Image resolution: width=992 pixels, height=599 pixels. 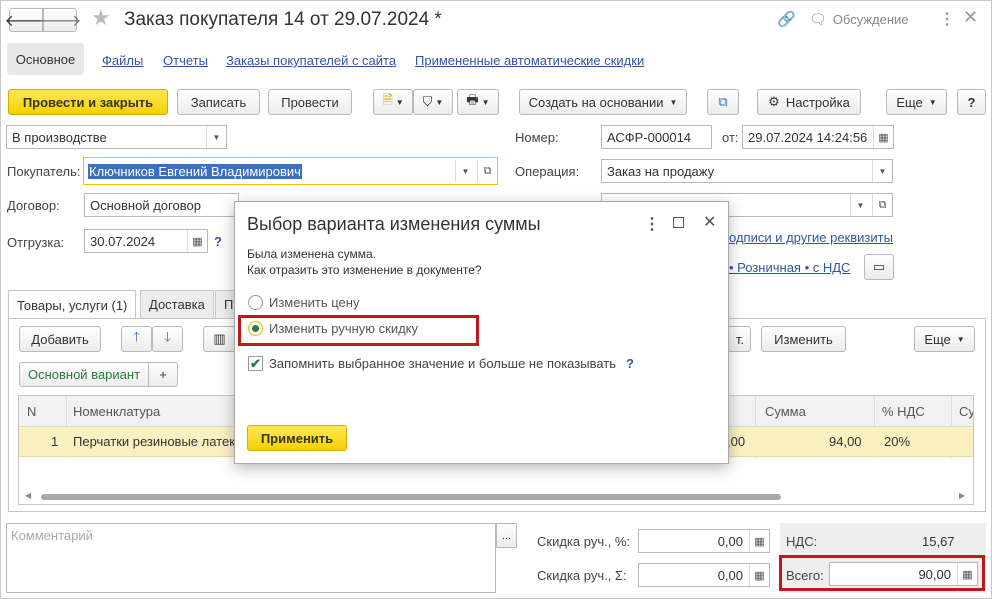 What do you see at coordinates (903, 574) in the screenshot?
I see `total-field: 90,00 ▦` at bounding box center [903, 574].